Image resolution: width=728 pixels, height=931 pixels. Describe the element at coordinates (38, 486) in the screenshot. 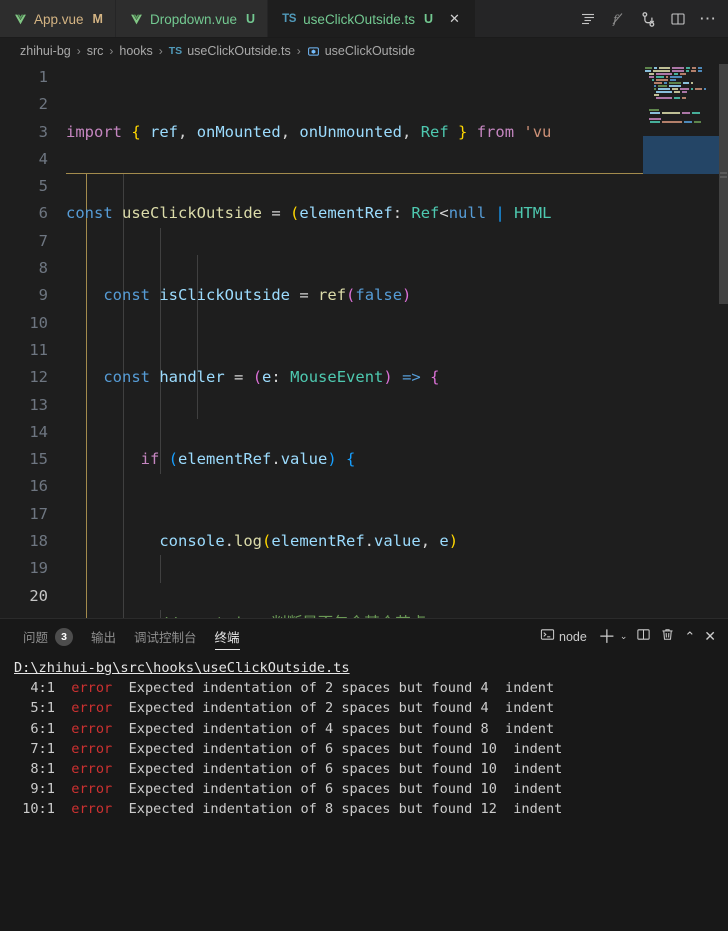

I see `line-number: 16` at that location.